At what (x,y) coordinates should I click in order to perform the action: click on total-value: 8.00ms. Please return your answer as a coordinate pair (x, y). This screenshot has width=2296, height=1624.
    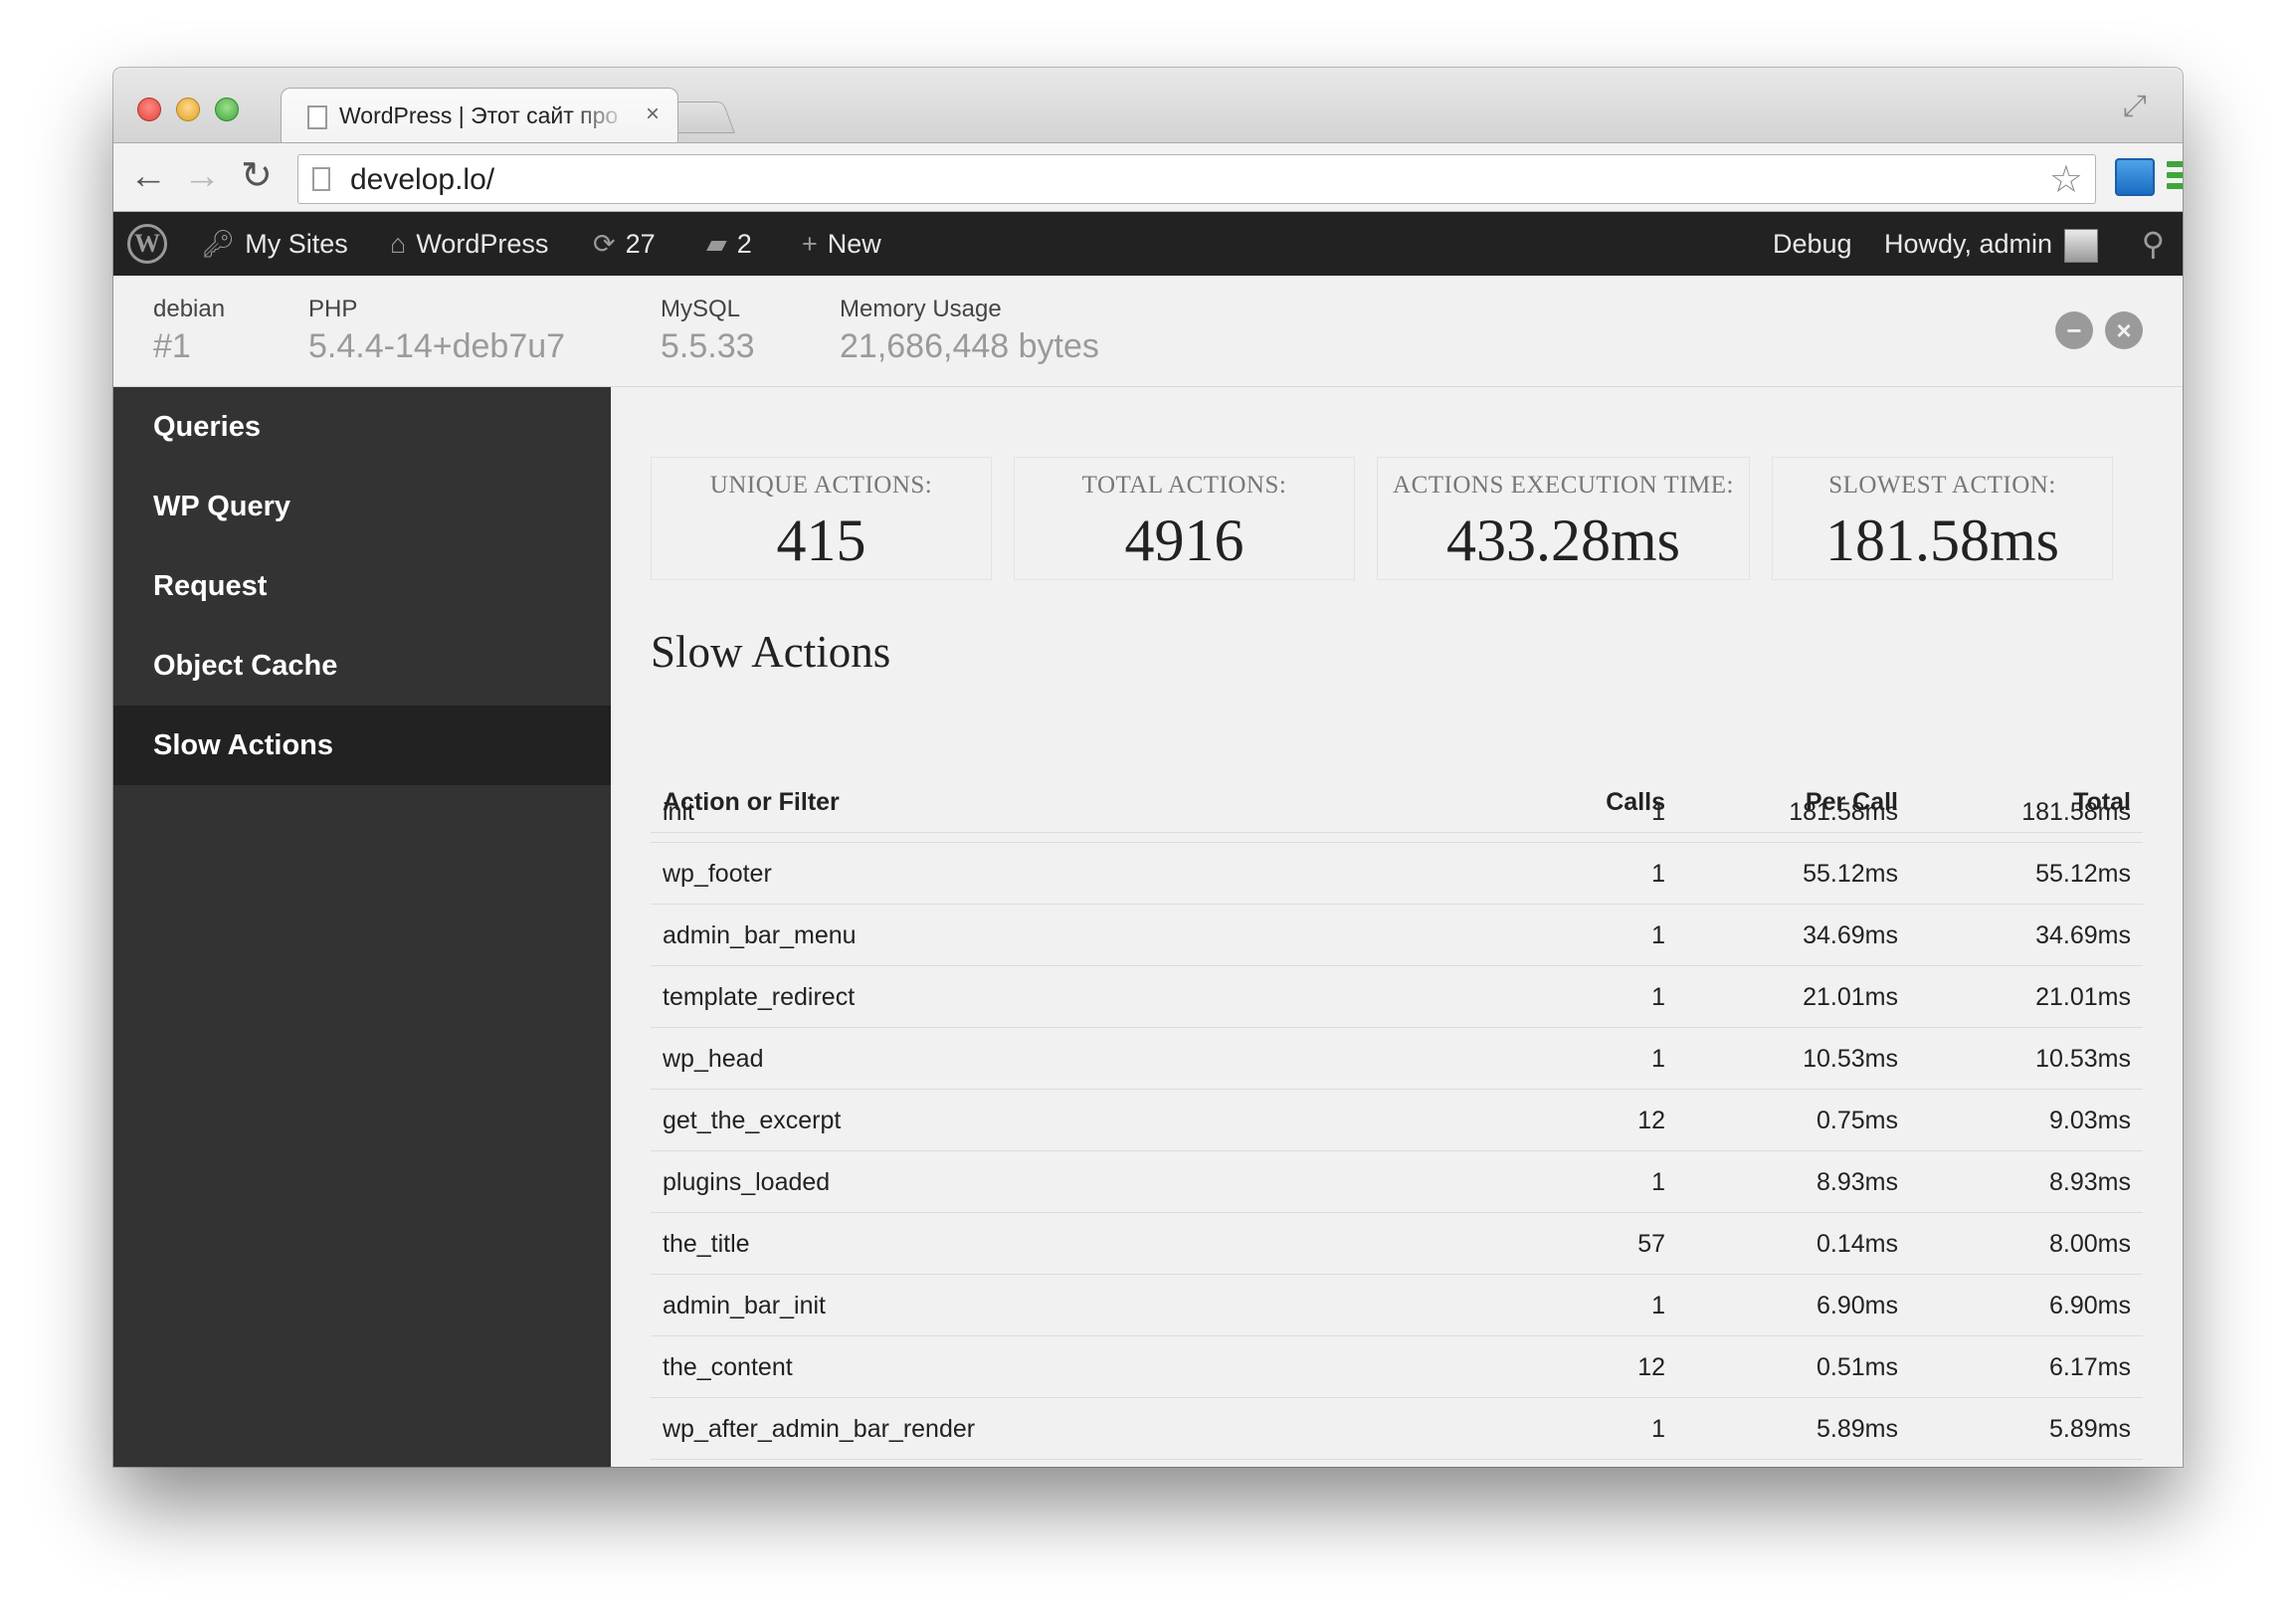
    Looking at the image, I should click on (2090, 1244).